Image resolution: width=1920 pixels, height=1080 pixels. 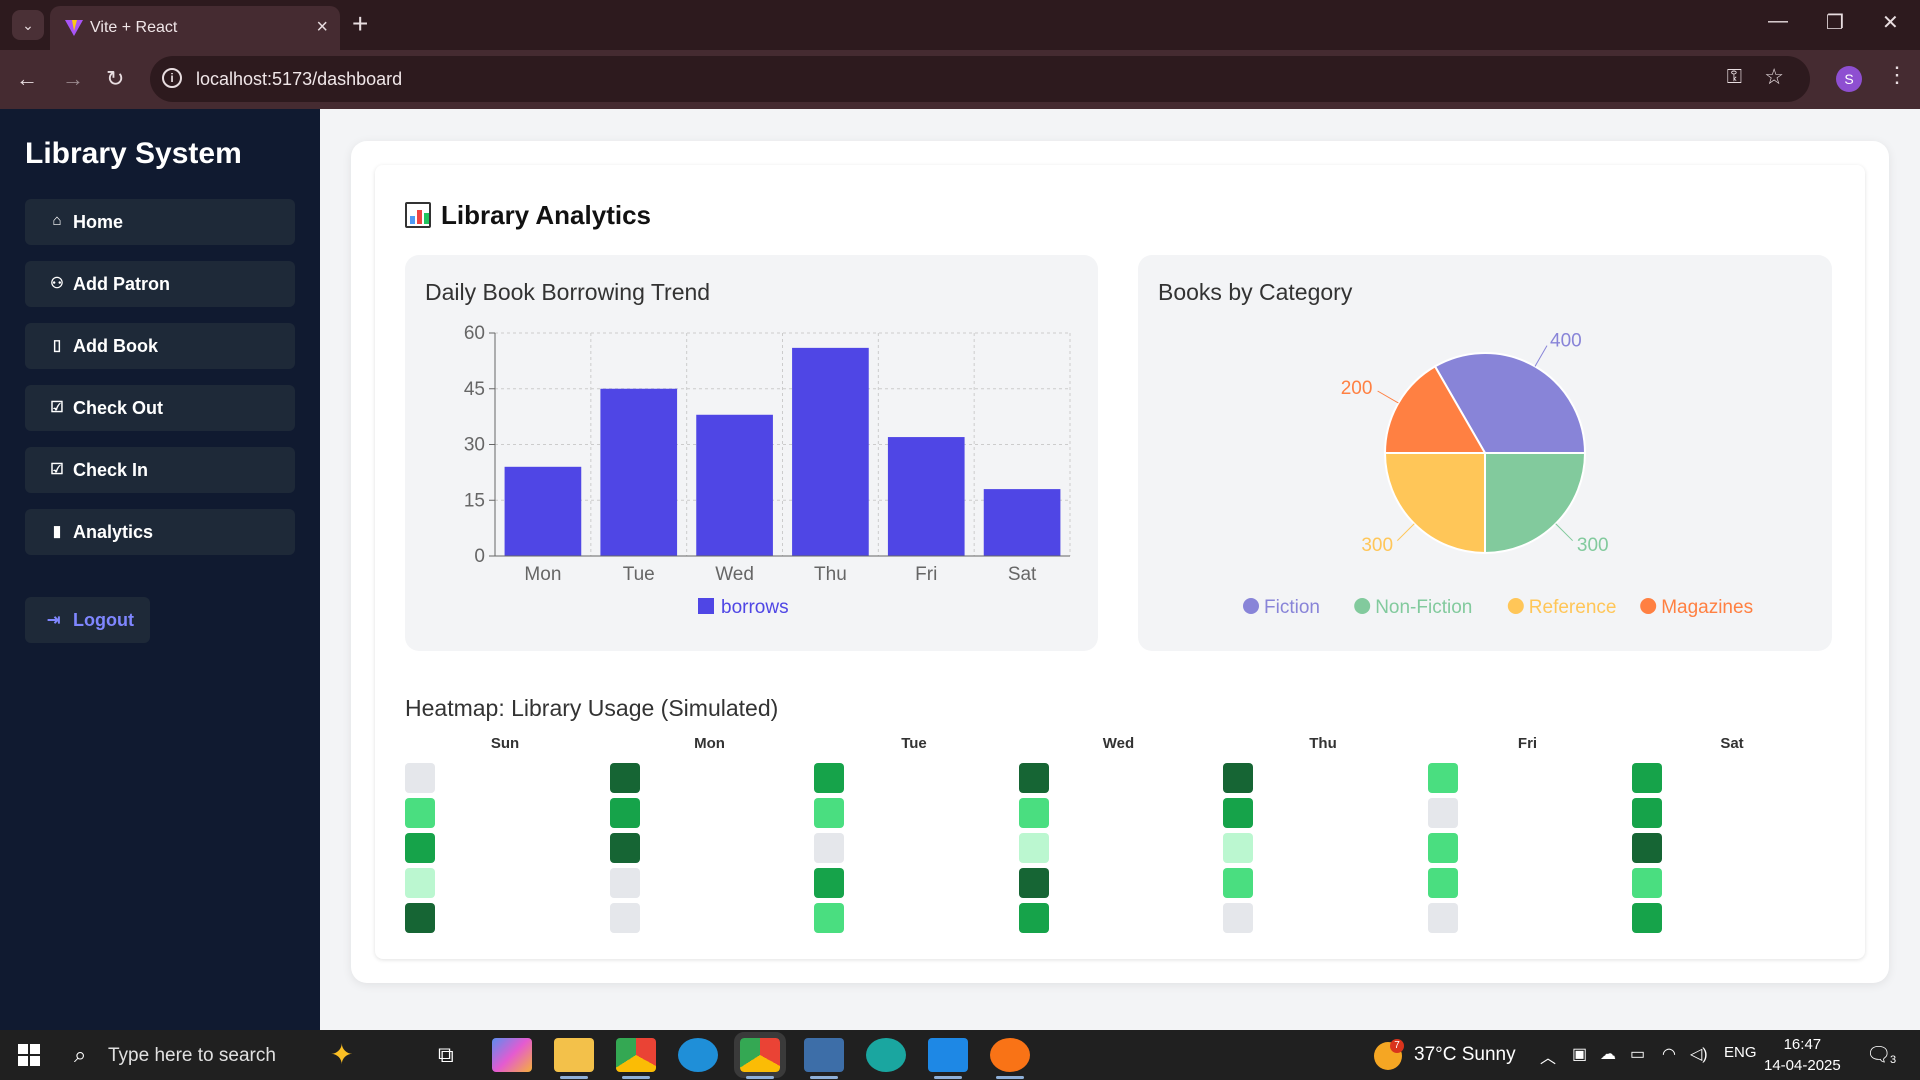 What do you see at coordinates (1778, 21) in the screenshot?
I see `minimize-icon: —` at bounding box center [1778, 21].